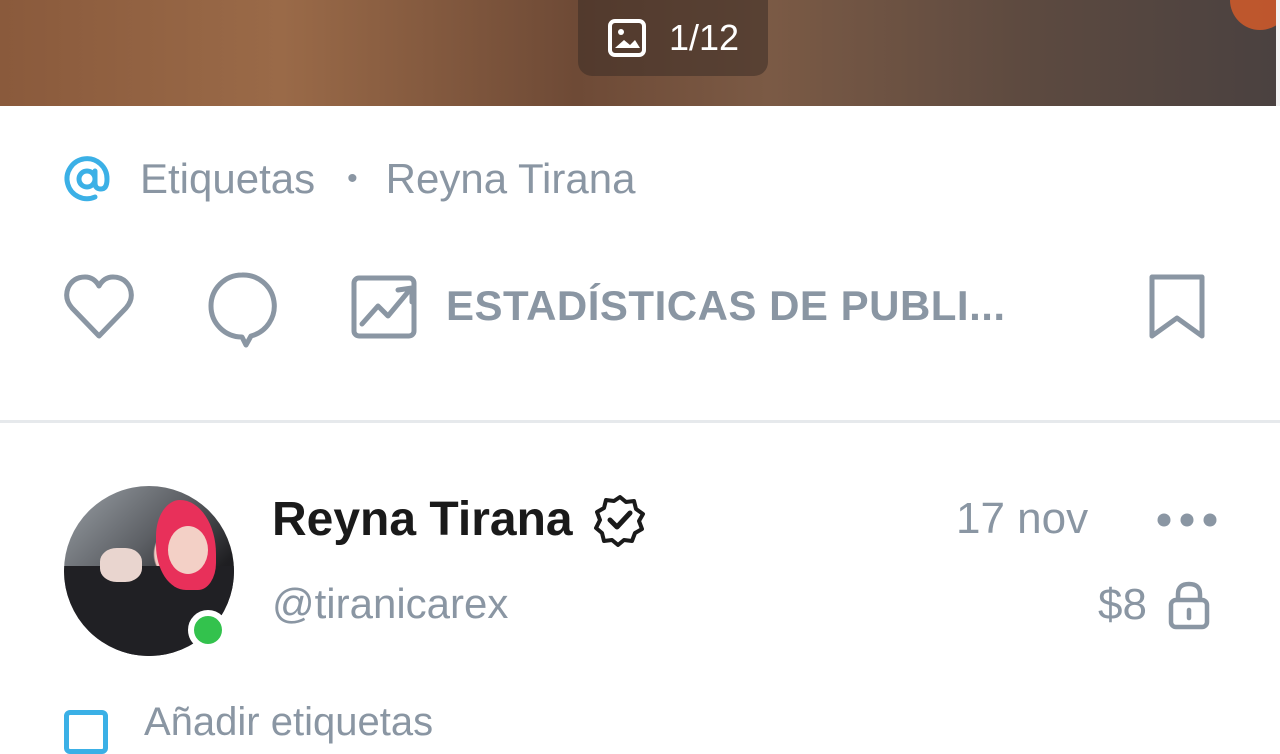  What do you see at coordinates (619, 520) in the screenshot?
I see `verified-icon` at bounding box center [619, 520].